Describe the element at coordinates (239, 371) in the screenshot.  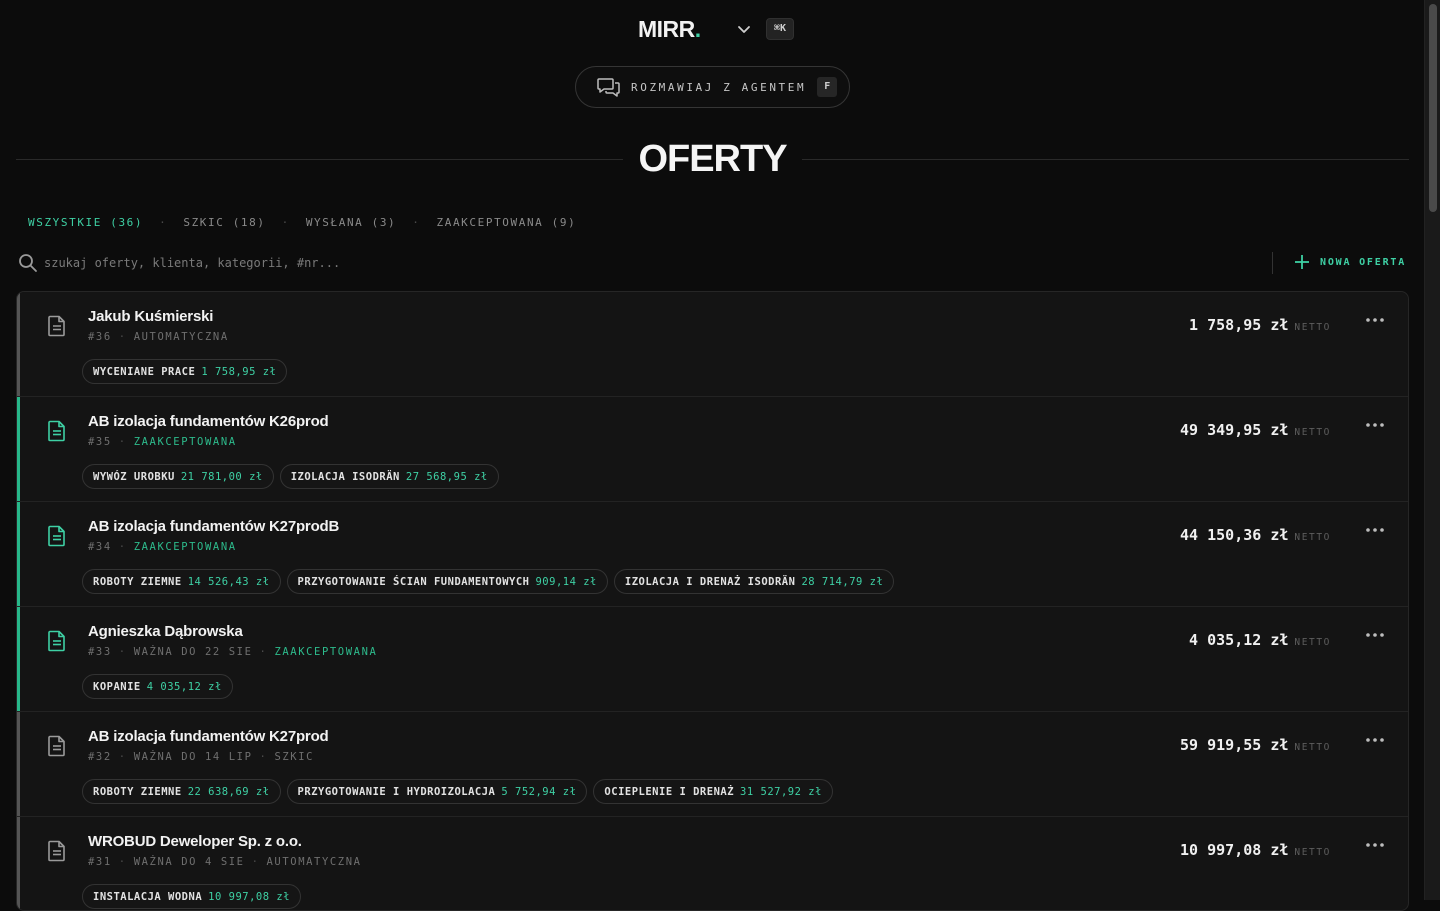
I see `category-chip-value: 1 758,95 zł` at that location.